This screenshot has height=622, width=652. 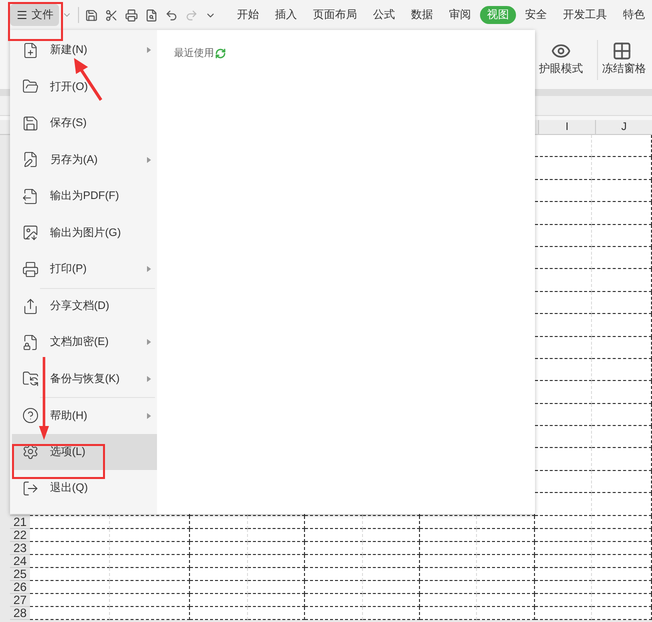 I want to click on menu-item: 保存(S), so click(x=84, y=123).